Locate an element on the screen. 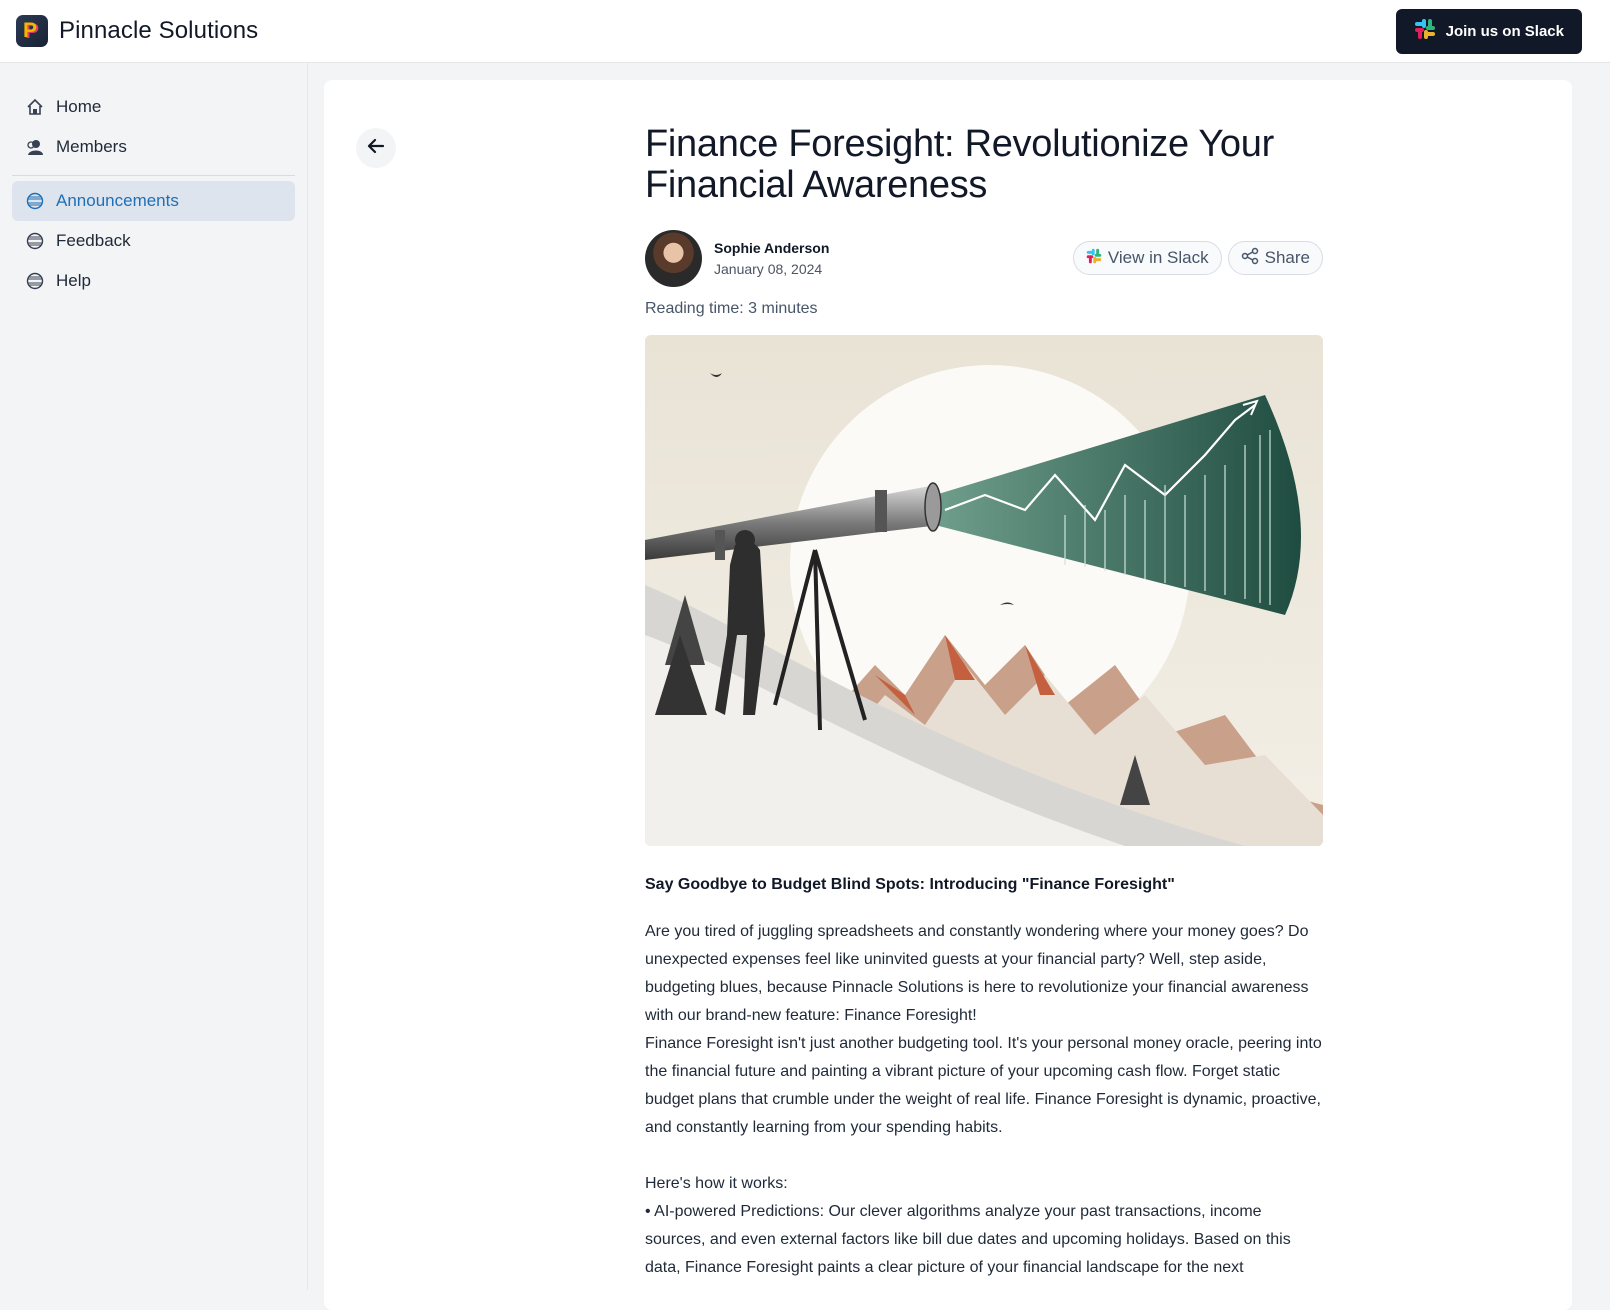  members-icon is located at coordinates (35, 147).